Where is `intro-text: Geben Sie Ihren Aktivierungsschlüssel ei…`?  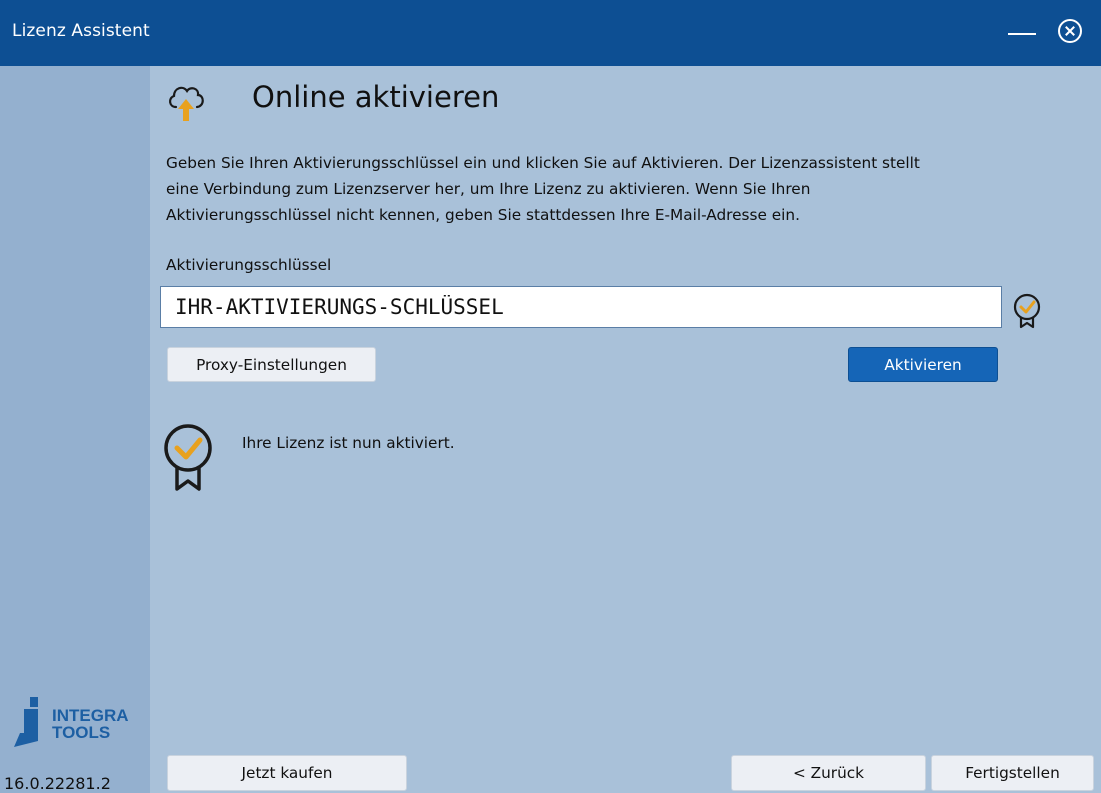 intro-text: Geben Sie Ihren Aktivierungsschlüssel ei… is located at coordinates (631, 189).